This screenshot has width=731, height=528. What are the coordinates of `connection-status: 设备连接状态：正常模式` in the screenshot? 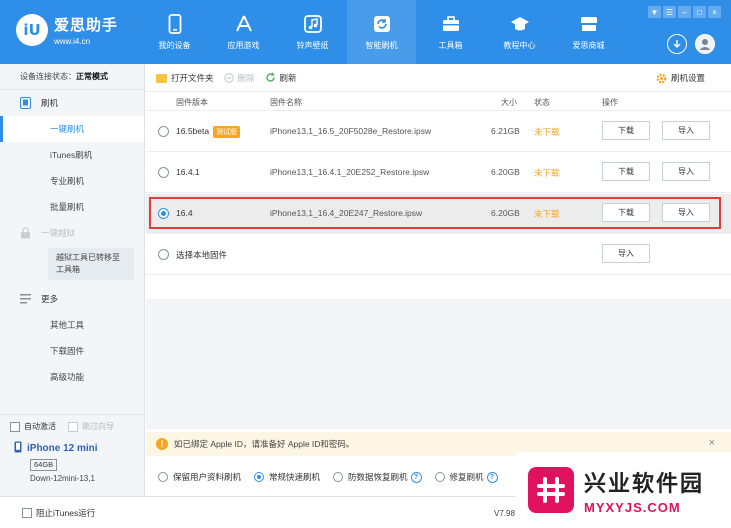 It's located at (72, 77).